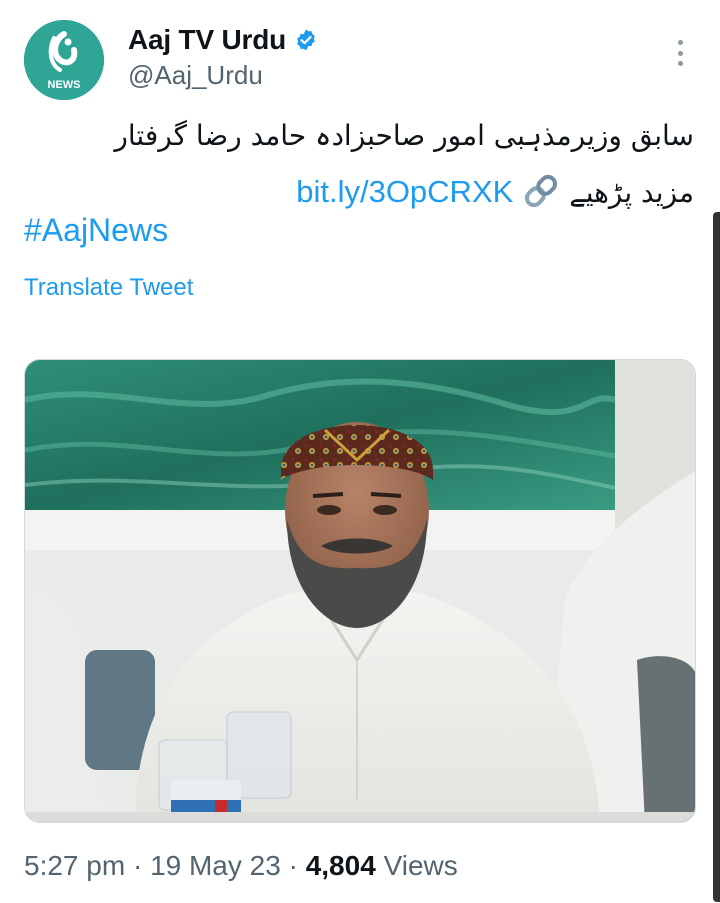 This screenshot has height=903, width=720. I want to click on more-options-icon, so click(680, 53).